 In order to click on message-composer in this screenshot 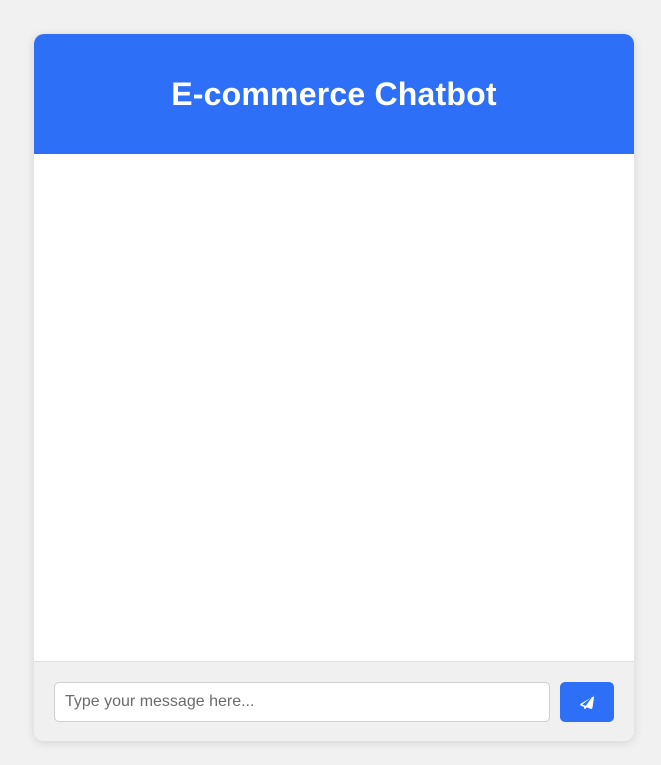, I will do `click(334, 701)`.